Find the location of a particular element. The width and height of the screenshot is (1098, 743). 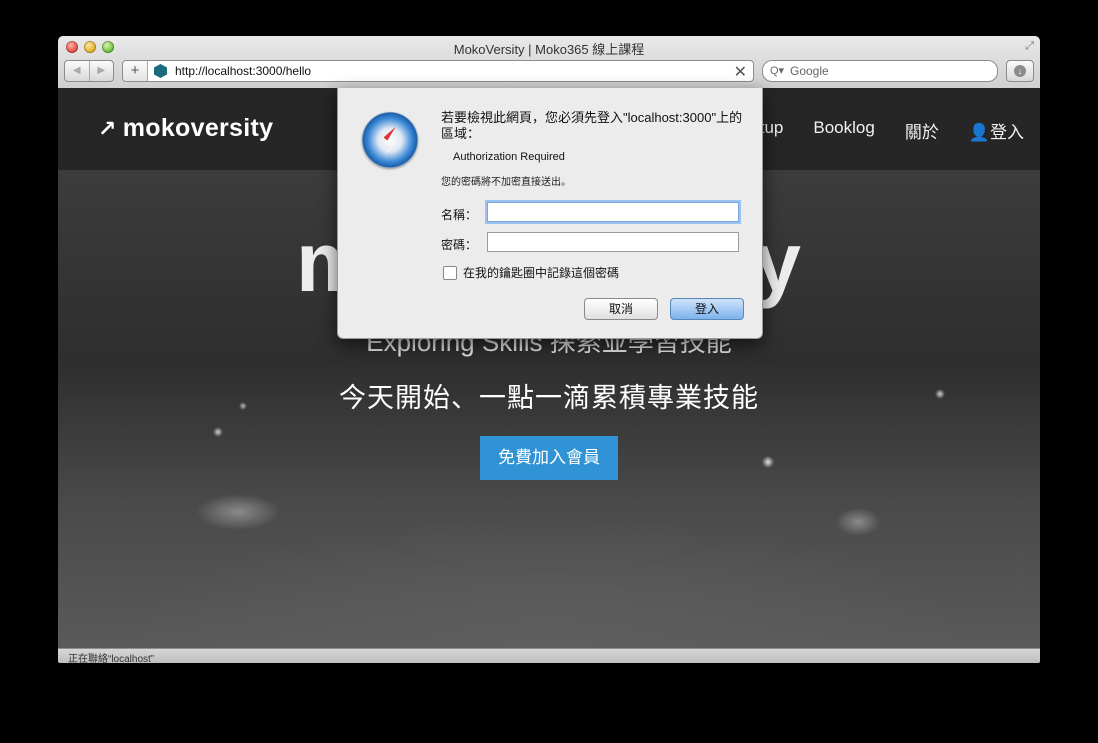

url-text: http://localhost:3000/hello is located at coordinates (243, 71).